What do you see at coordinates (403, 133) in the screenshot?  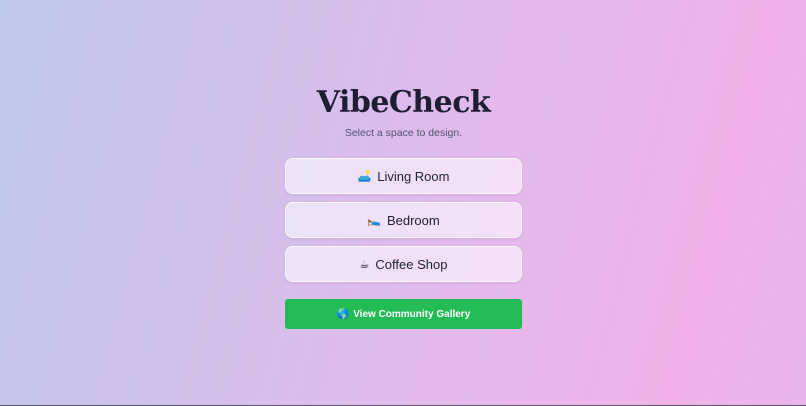 I see `subtitle: Select a space to design.` at bounding box center [403, 133].